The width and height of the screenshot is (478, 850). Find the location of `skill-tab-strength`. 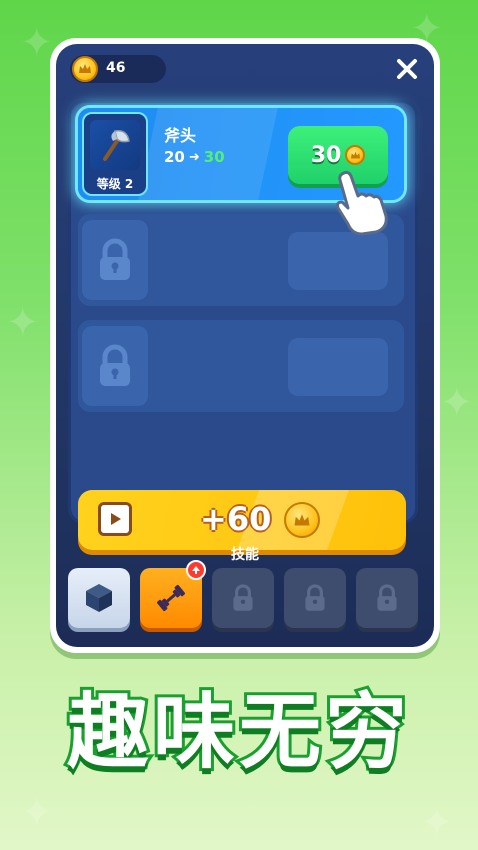

skill-tab-strength is located at coordinates (173, 594).